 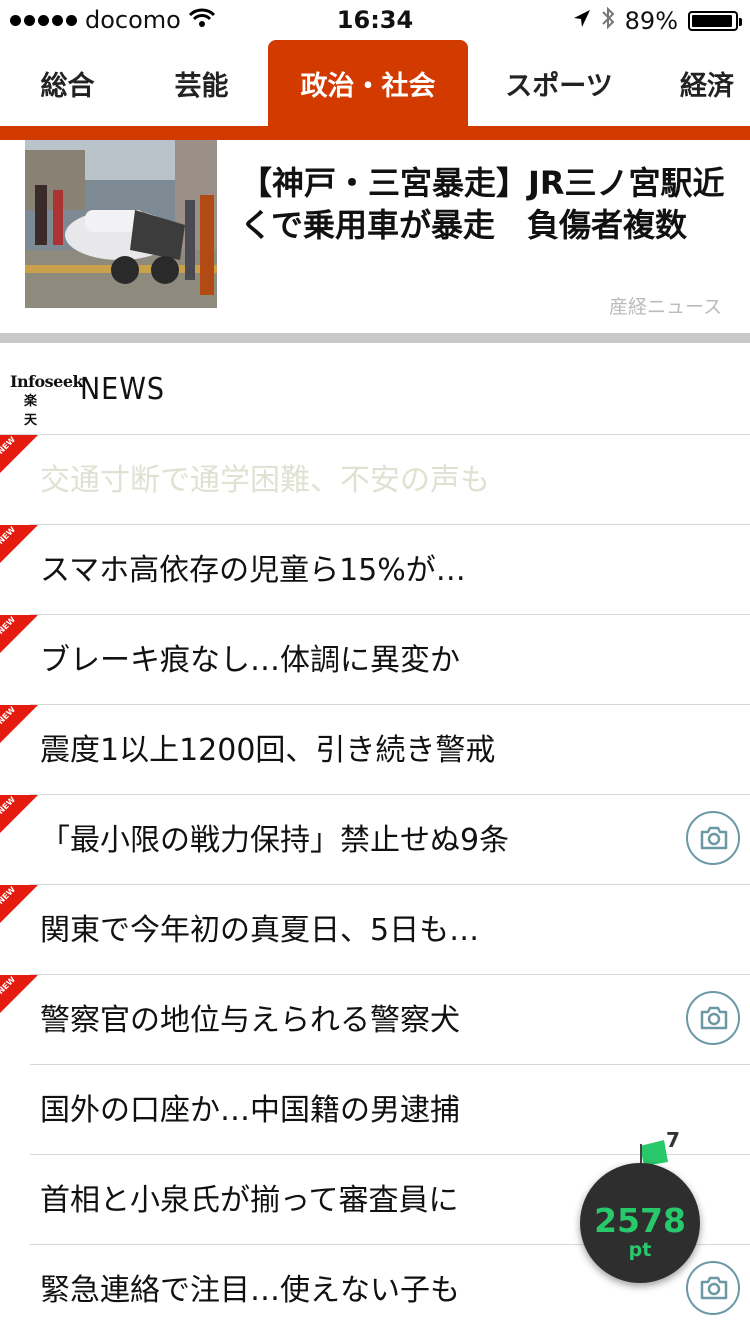 What do you see at coordinates (582, 21) in the screenshot?
I see `location-arrow-icon` at bounding box center [582, 21].